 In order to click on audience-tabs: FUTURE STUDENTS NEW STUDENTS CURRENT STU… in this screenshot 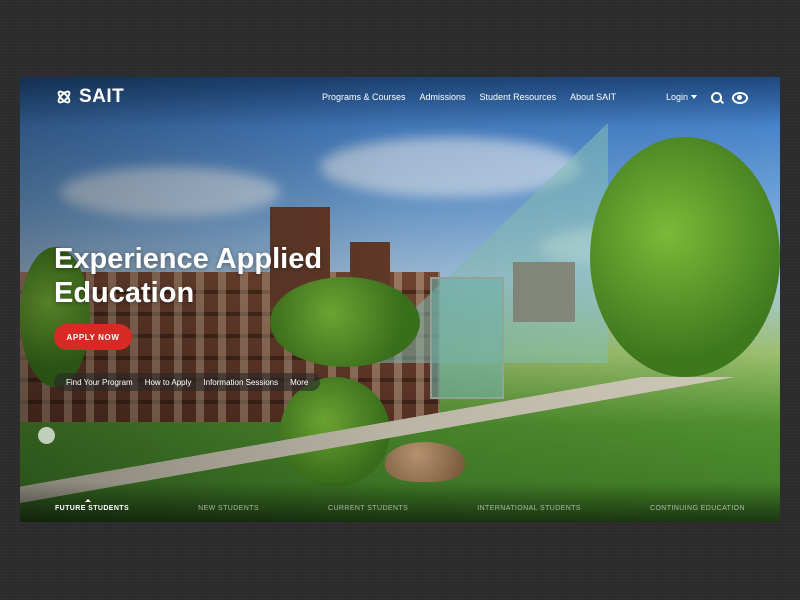, I will do `click(400, 505)`.